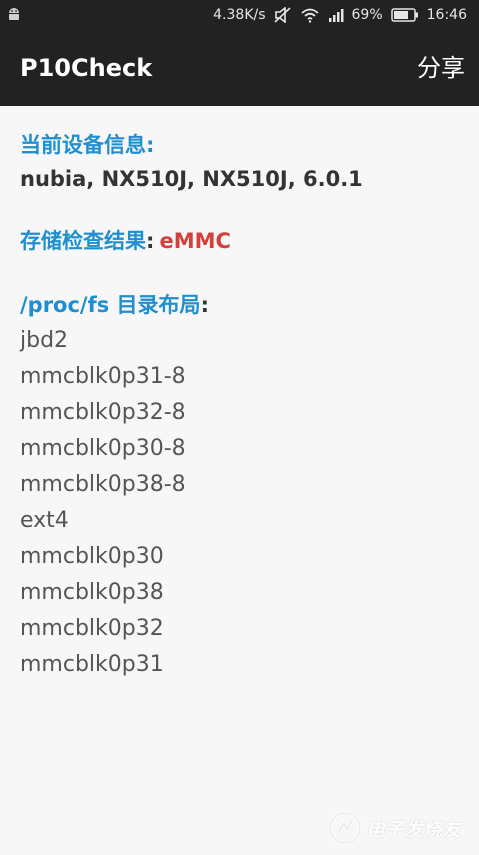  Describe the element at coordinates (44, 520) in the screenshot. I see `list-item: ext4` at that location.